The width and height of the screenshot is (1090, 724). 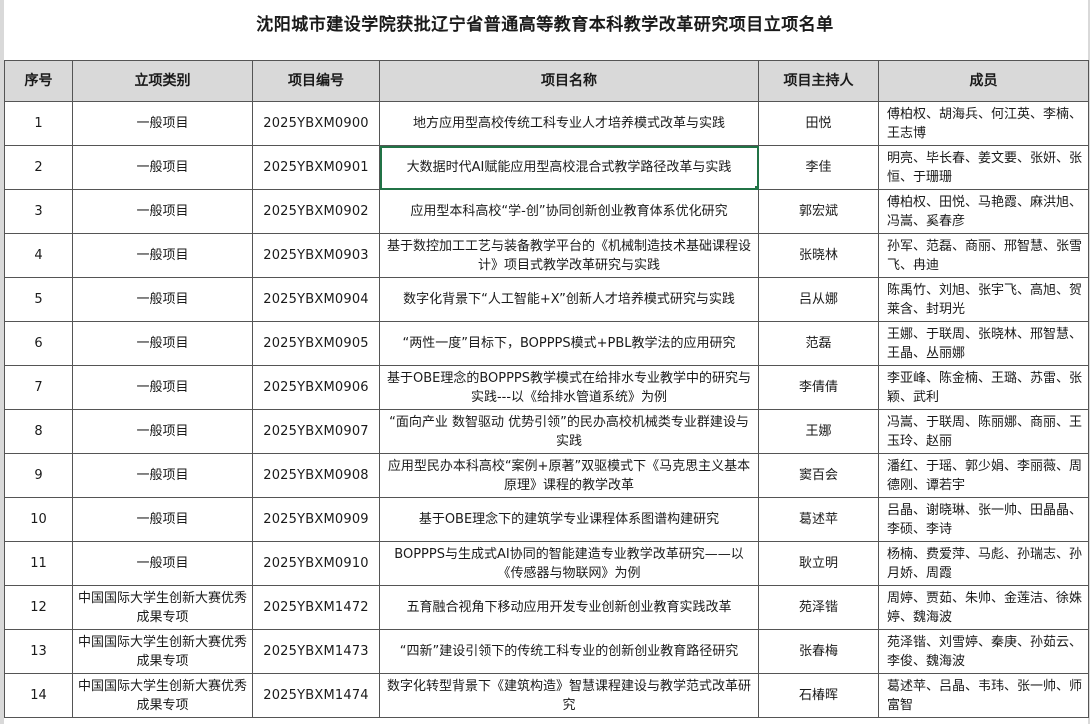 What do you see at coordinates (983, 343) in the screenshot?
I see `cell-members: 王娜、于联周、张晓林、邢智慧、王晶、丛丽娜` at bounding box center [983, 343].